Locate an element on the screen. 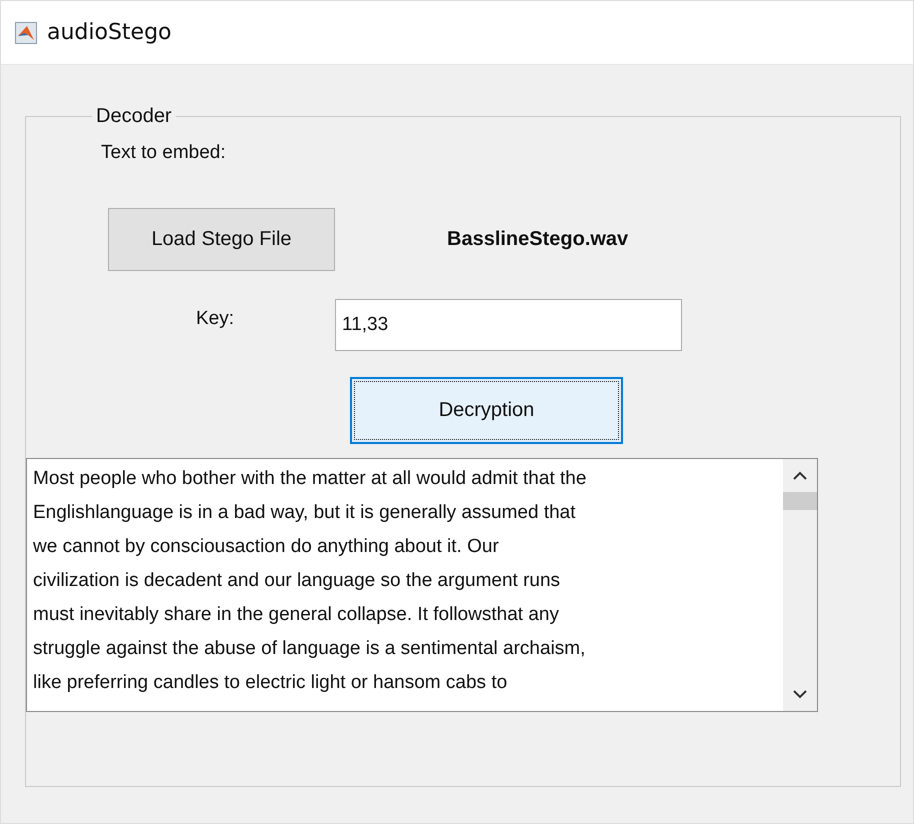 The width and height of the screenshot is (914, 824). scroll-down-icon is located at coordinates (800, 694).